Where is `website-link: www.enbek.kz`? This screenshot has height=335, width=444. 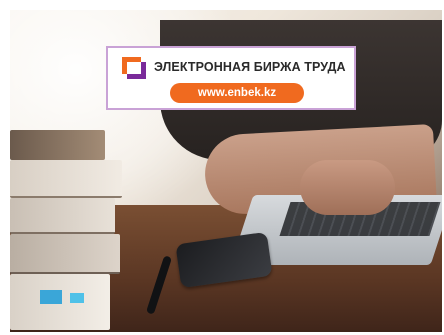
website-link: www.enbek.kz is located at coordinates (237, 93).